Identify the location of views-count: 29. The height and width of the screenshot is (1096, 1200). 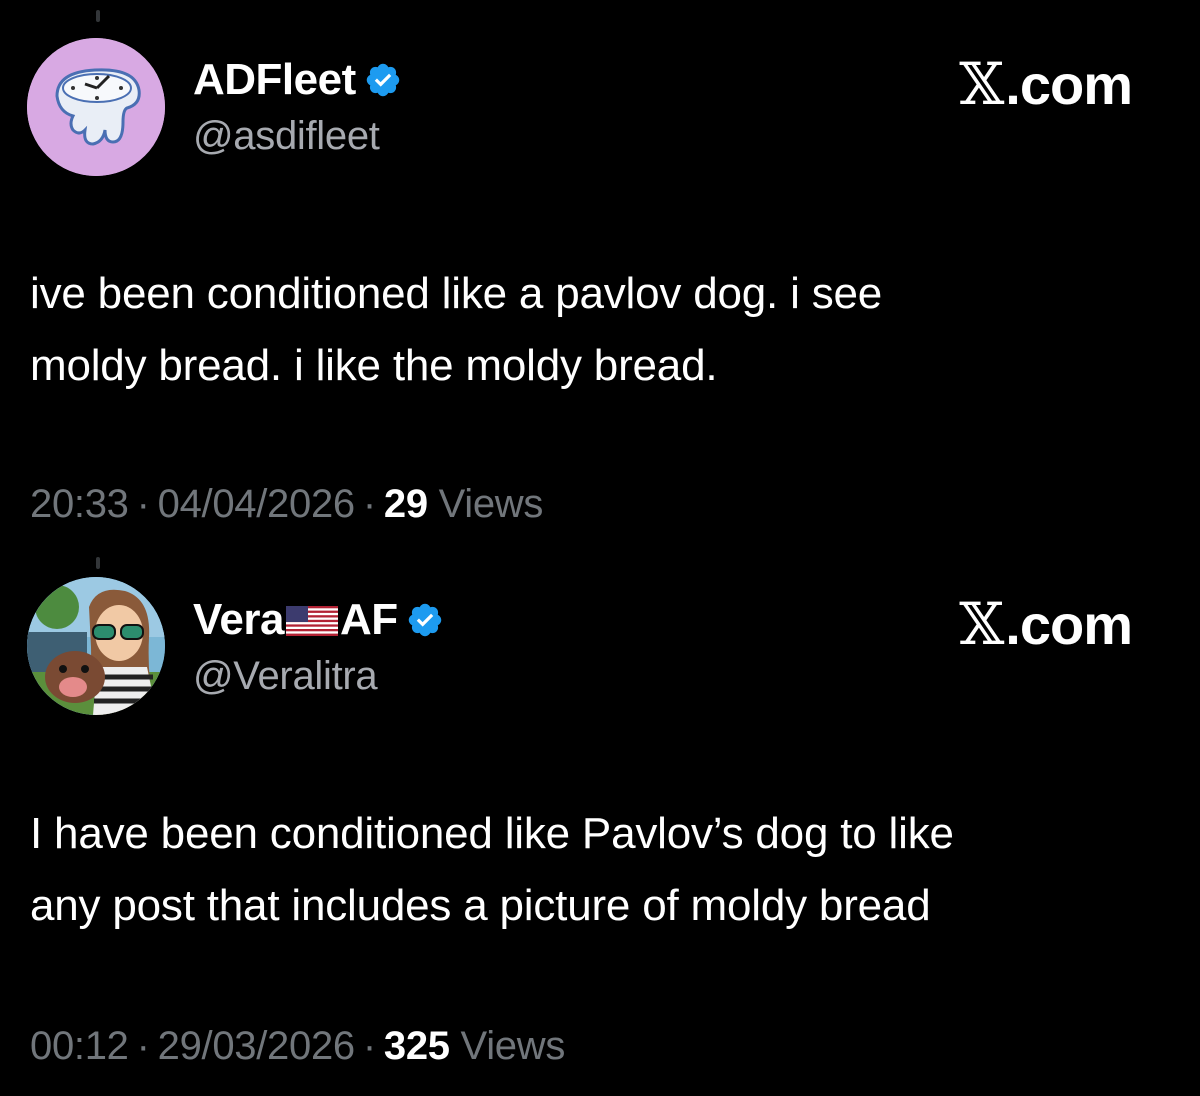
(406, 504).